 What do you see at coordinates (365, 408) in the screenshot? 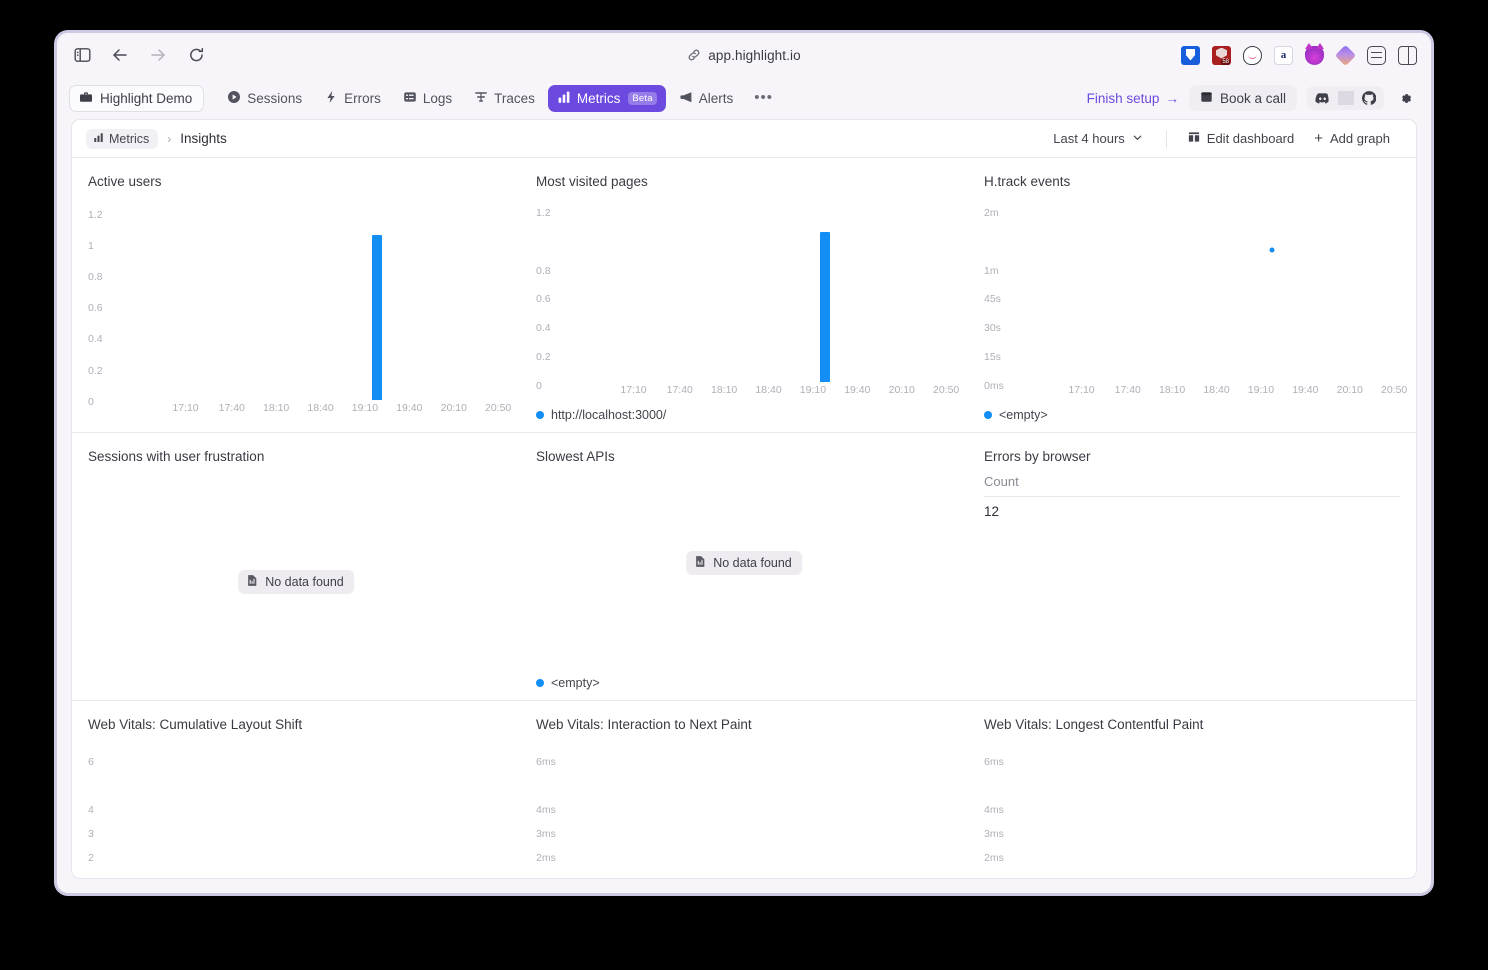
I see `x-tick: 19:10` at bounding box center [365, 408].